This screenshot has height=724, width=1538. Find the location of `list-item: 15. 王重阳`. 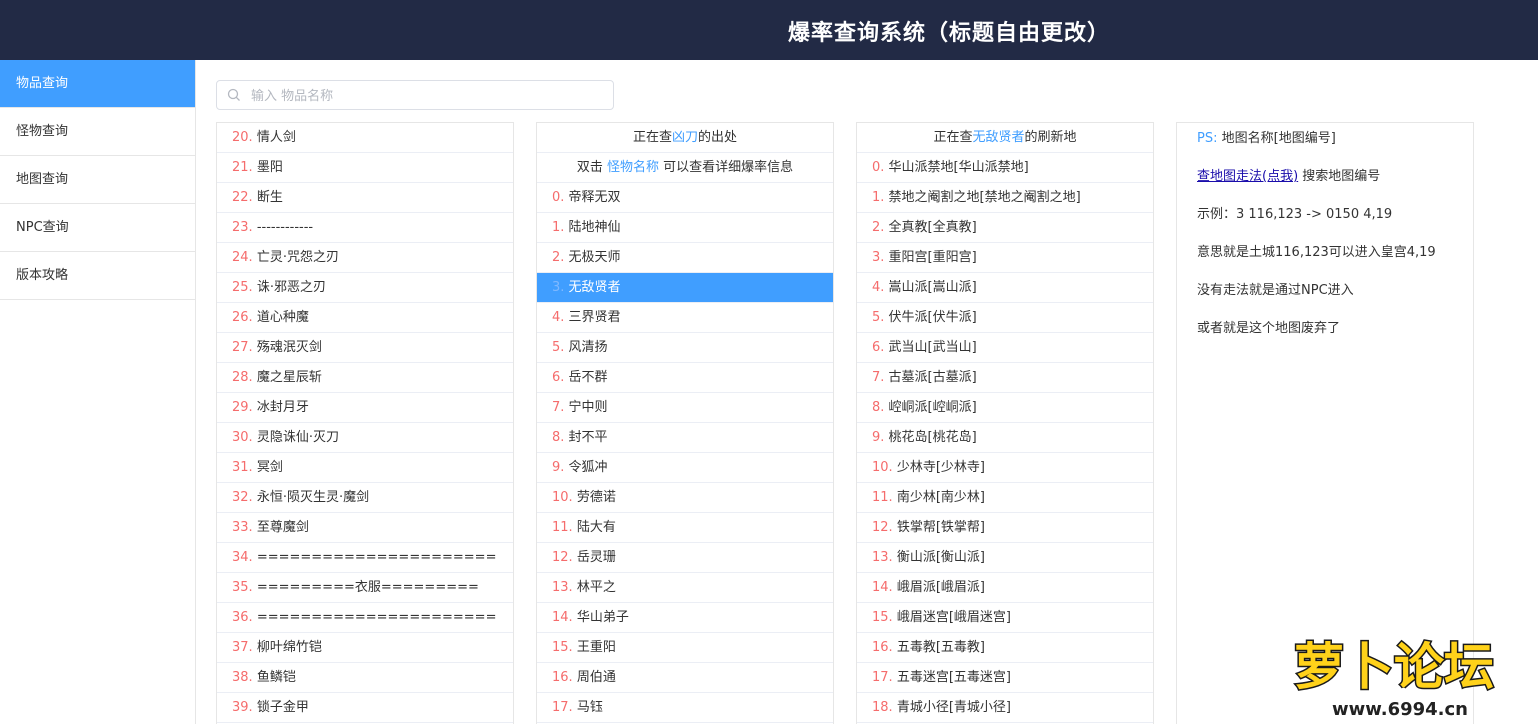

list-item: 15. 王重阳 is located at coordinates (685, 648).